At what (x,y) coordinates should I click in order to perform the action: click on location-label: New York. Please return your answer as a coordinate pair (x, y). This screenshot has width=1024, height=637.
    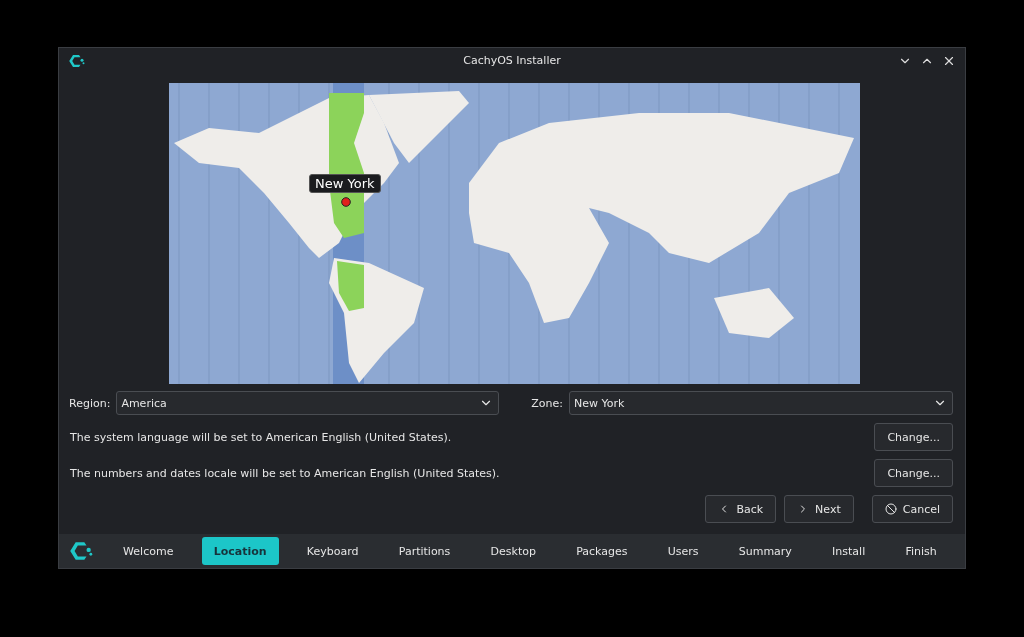
    Looking at the image, I should click on (345, 183).